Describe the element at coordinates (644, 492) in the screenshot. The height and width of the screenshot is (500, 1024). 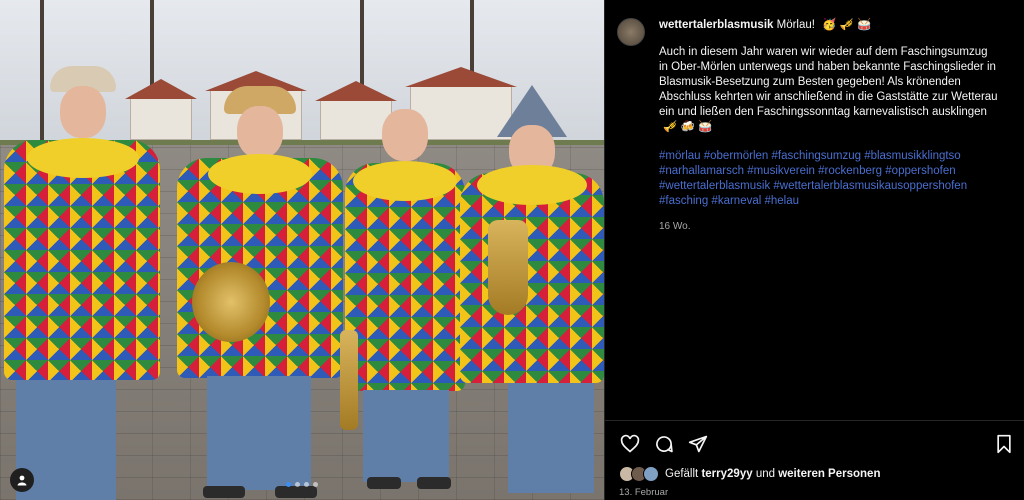
I see `post-date: 13. Februar` at that location.